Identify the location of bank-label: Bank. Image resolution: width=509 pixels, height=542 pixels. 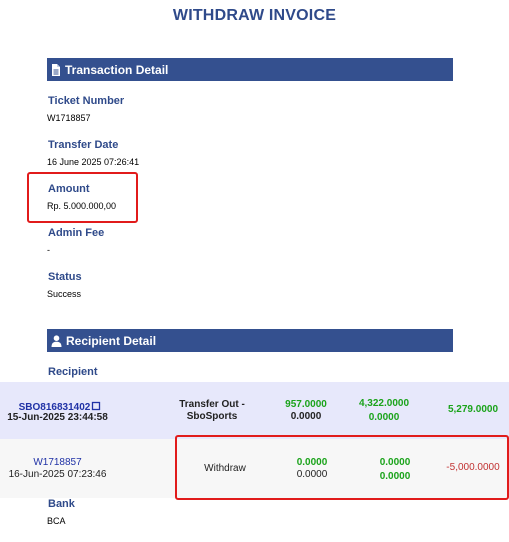
(61, 504).